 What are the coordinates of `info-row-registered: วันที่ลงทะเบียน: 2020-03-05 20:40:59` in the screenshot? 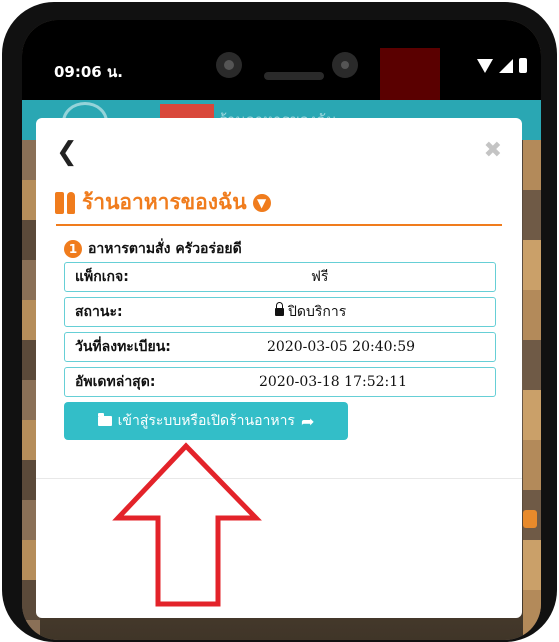 It's located at (280, 347).